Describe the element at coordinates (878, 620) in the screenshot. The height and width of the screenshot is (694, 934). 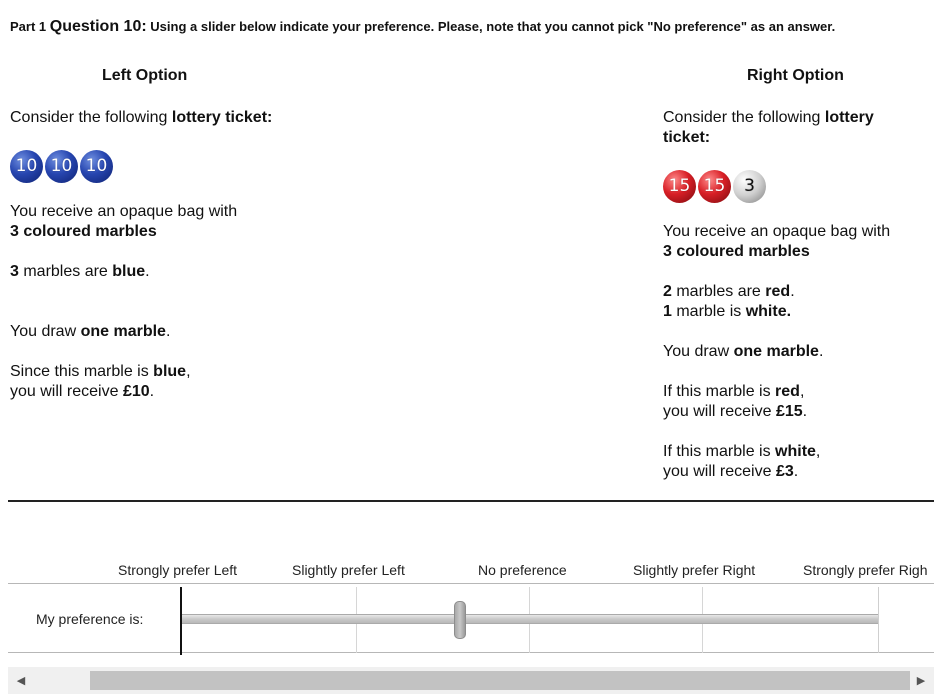
I see `track-end-line` at that location.